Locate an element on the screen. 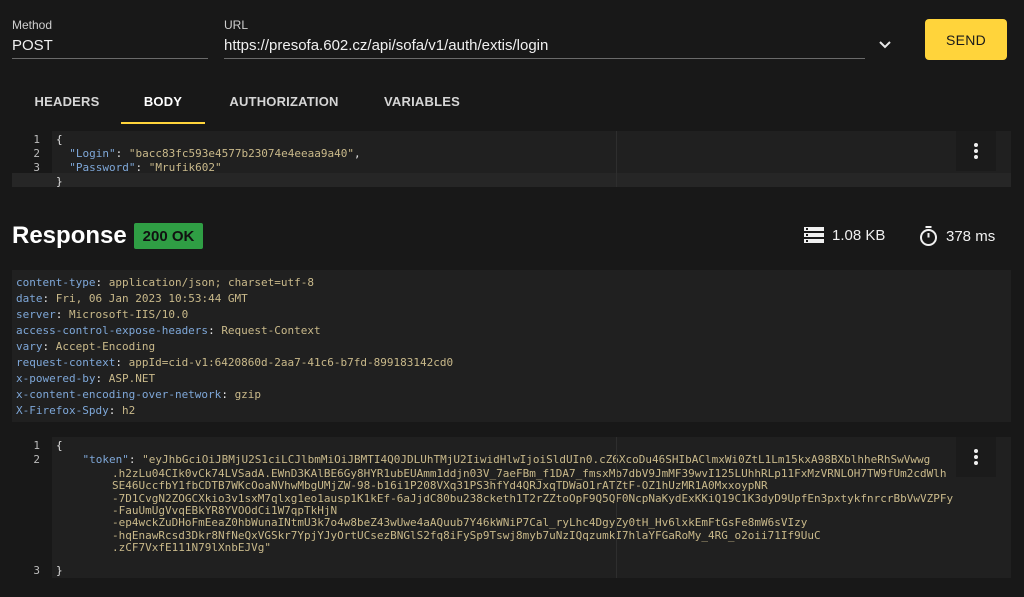 The width and height of the screenshot is (1024, 597). url-underline is located at coordinates (544, 58).